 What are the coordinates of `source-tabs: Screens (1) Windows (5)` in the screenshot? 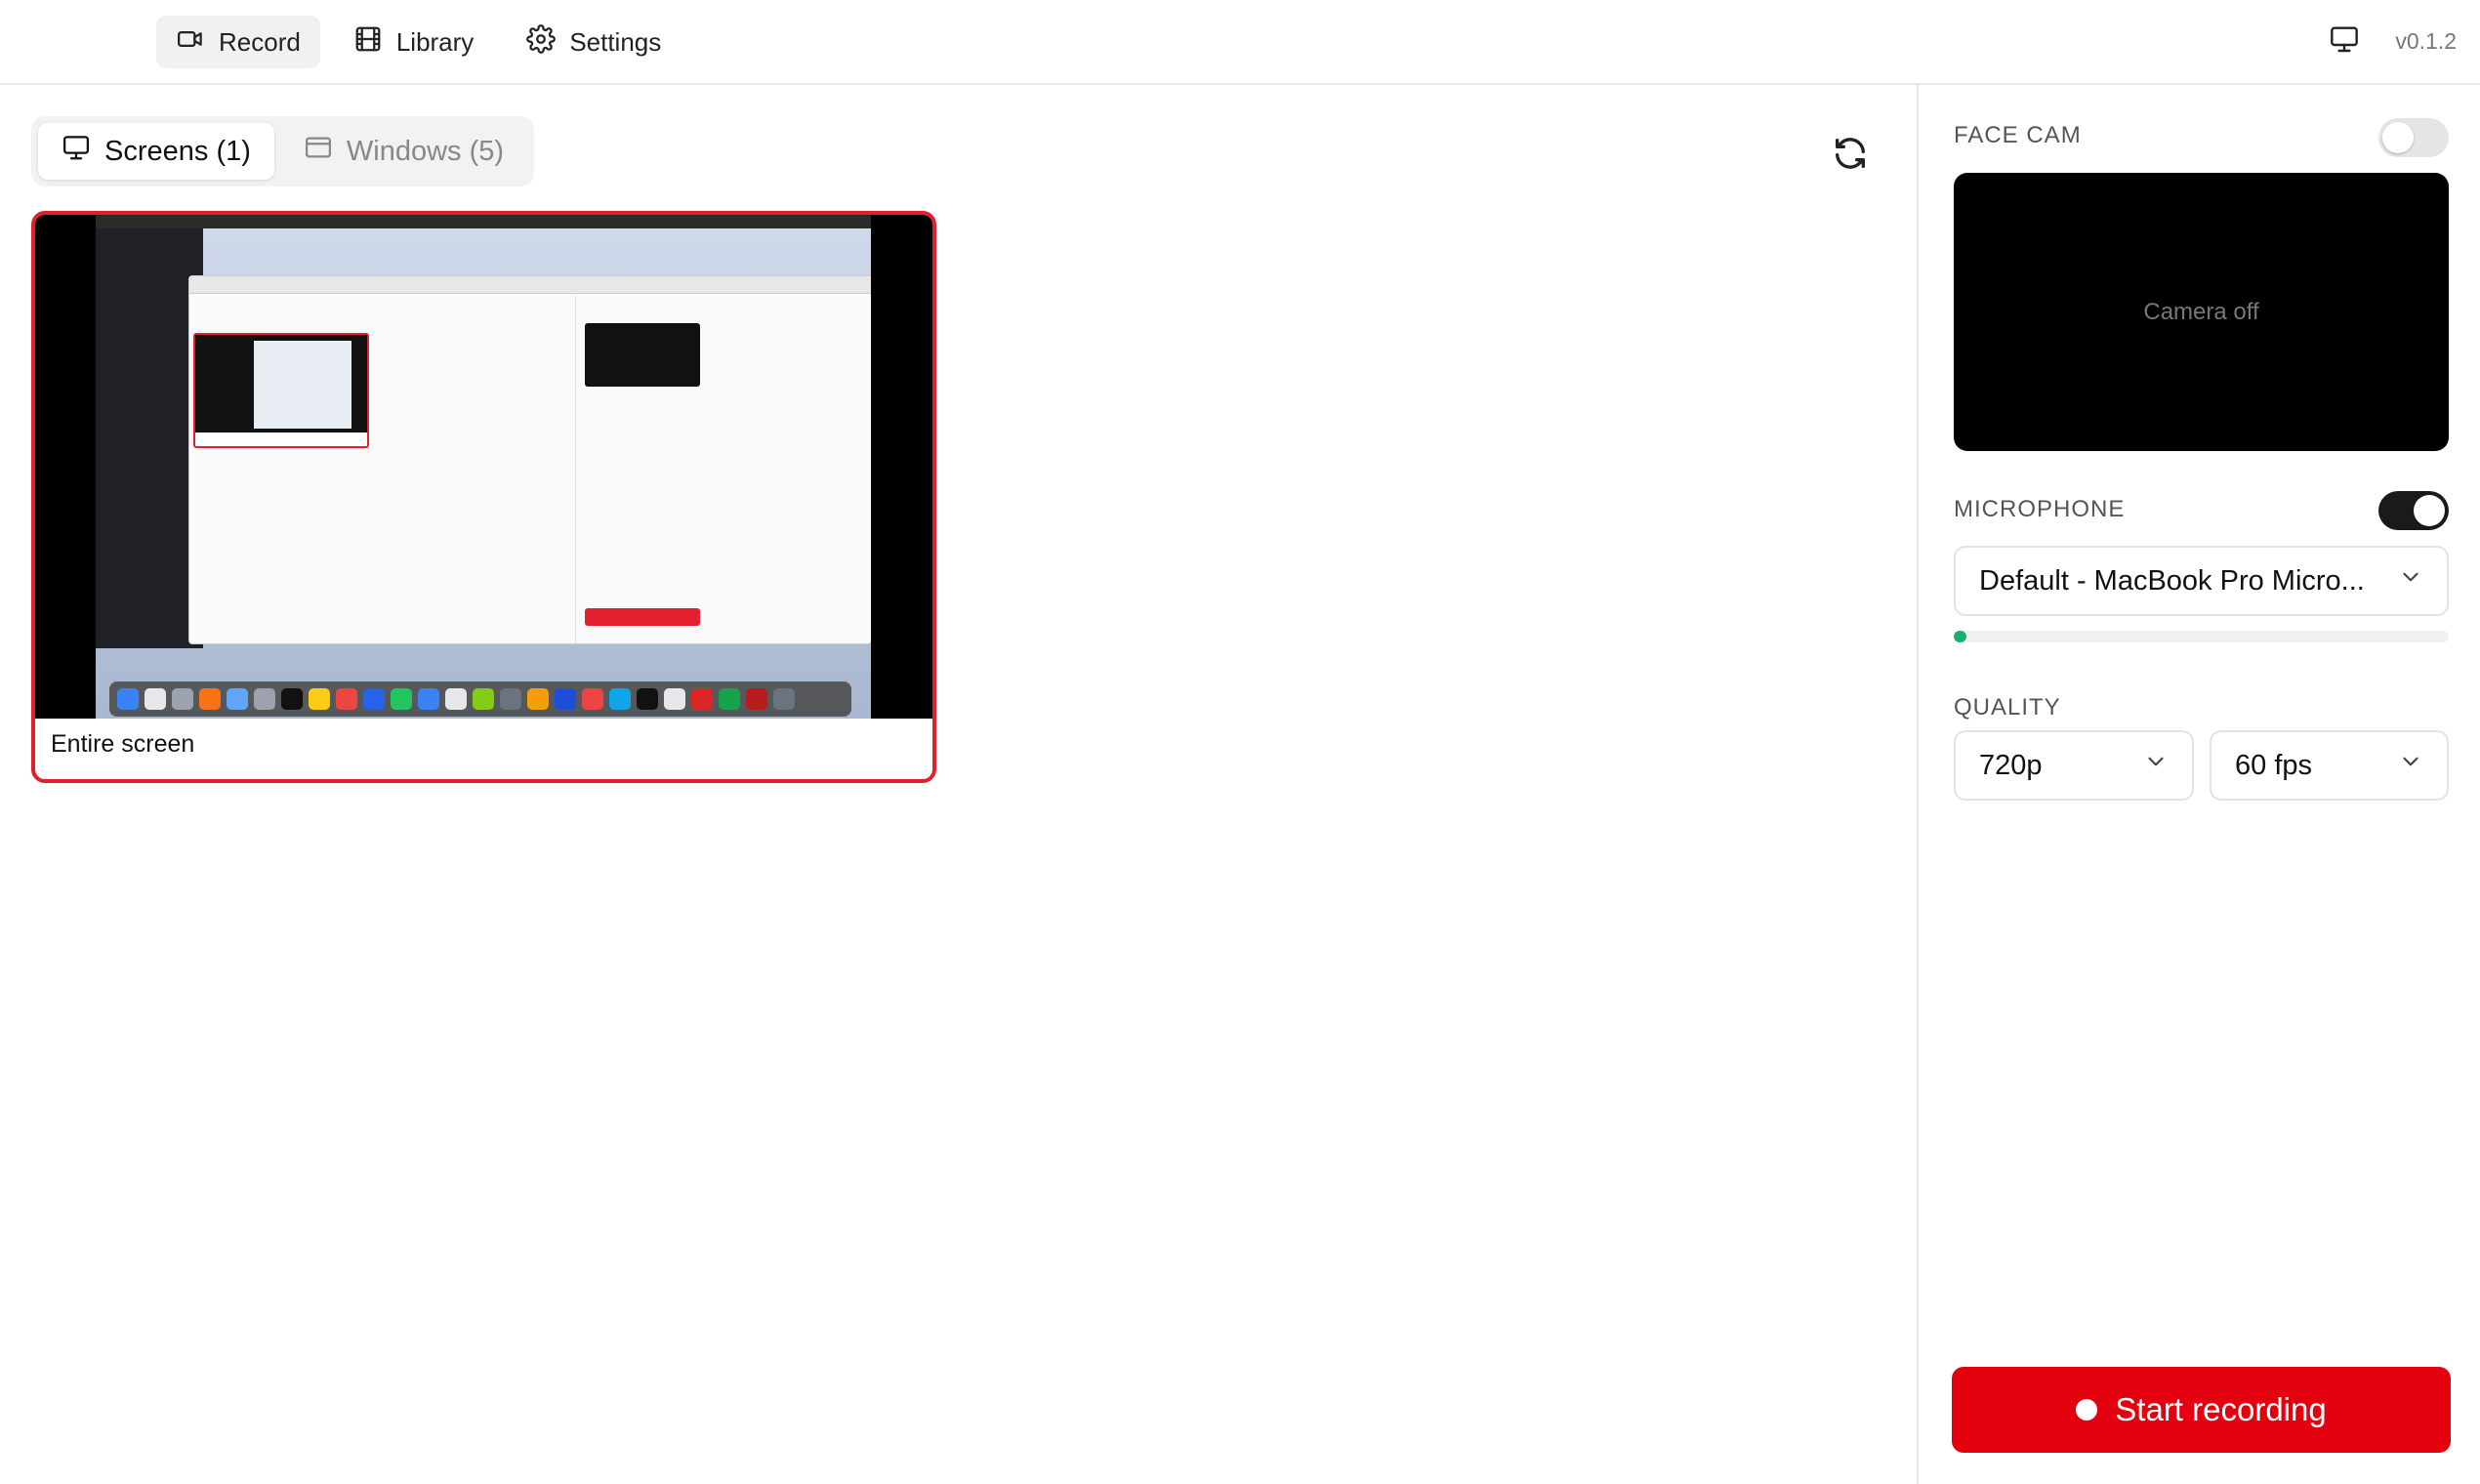 It's located at (283, 151).